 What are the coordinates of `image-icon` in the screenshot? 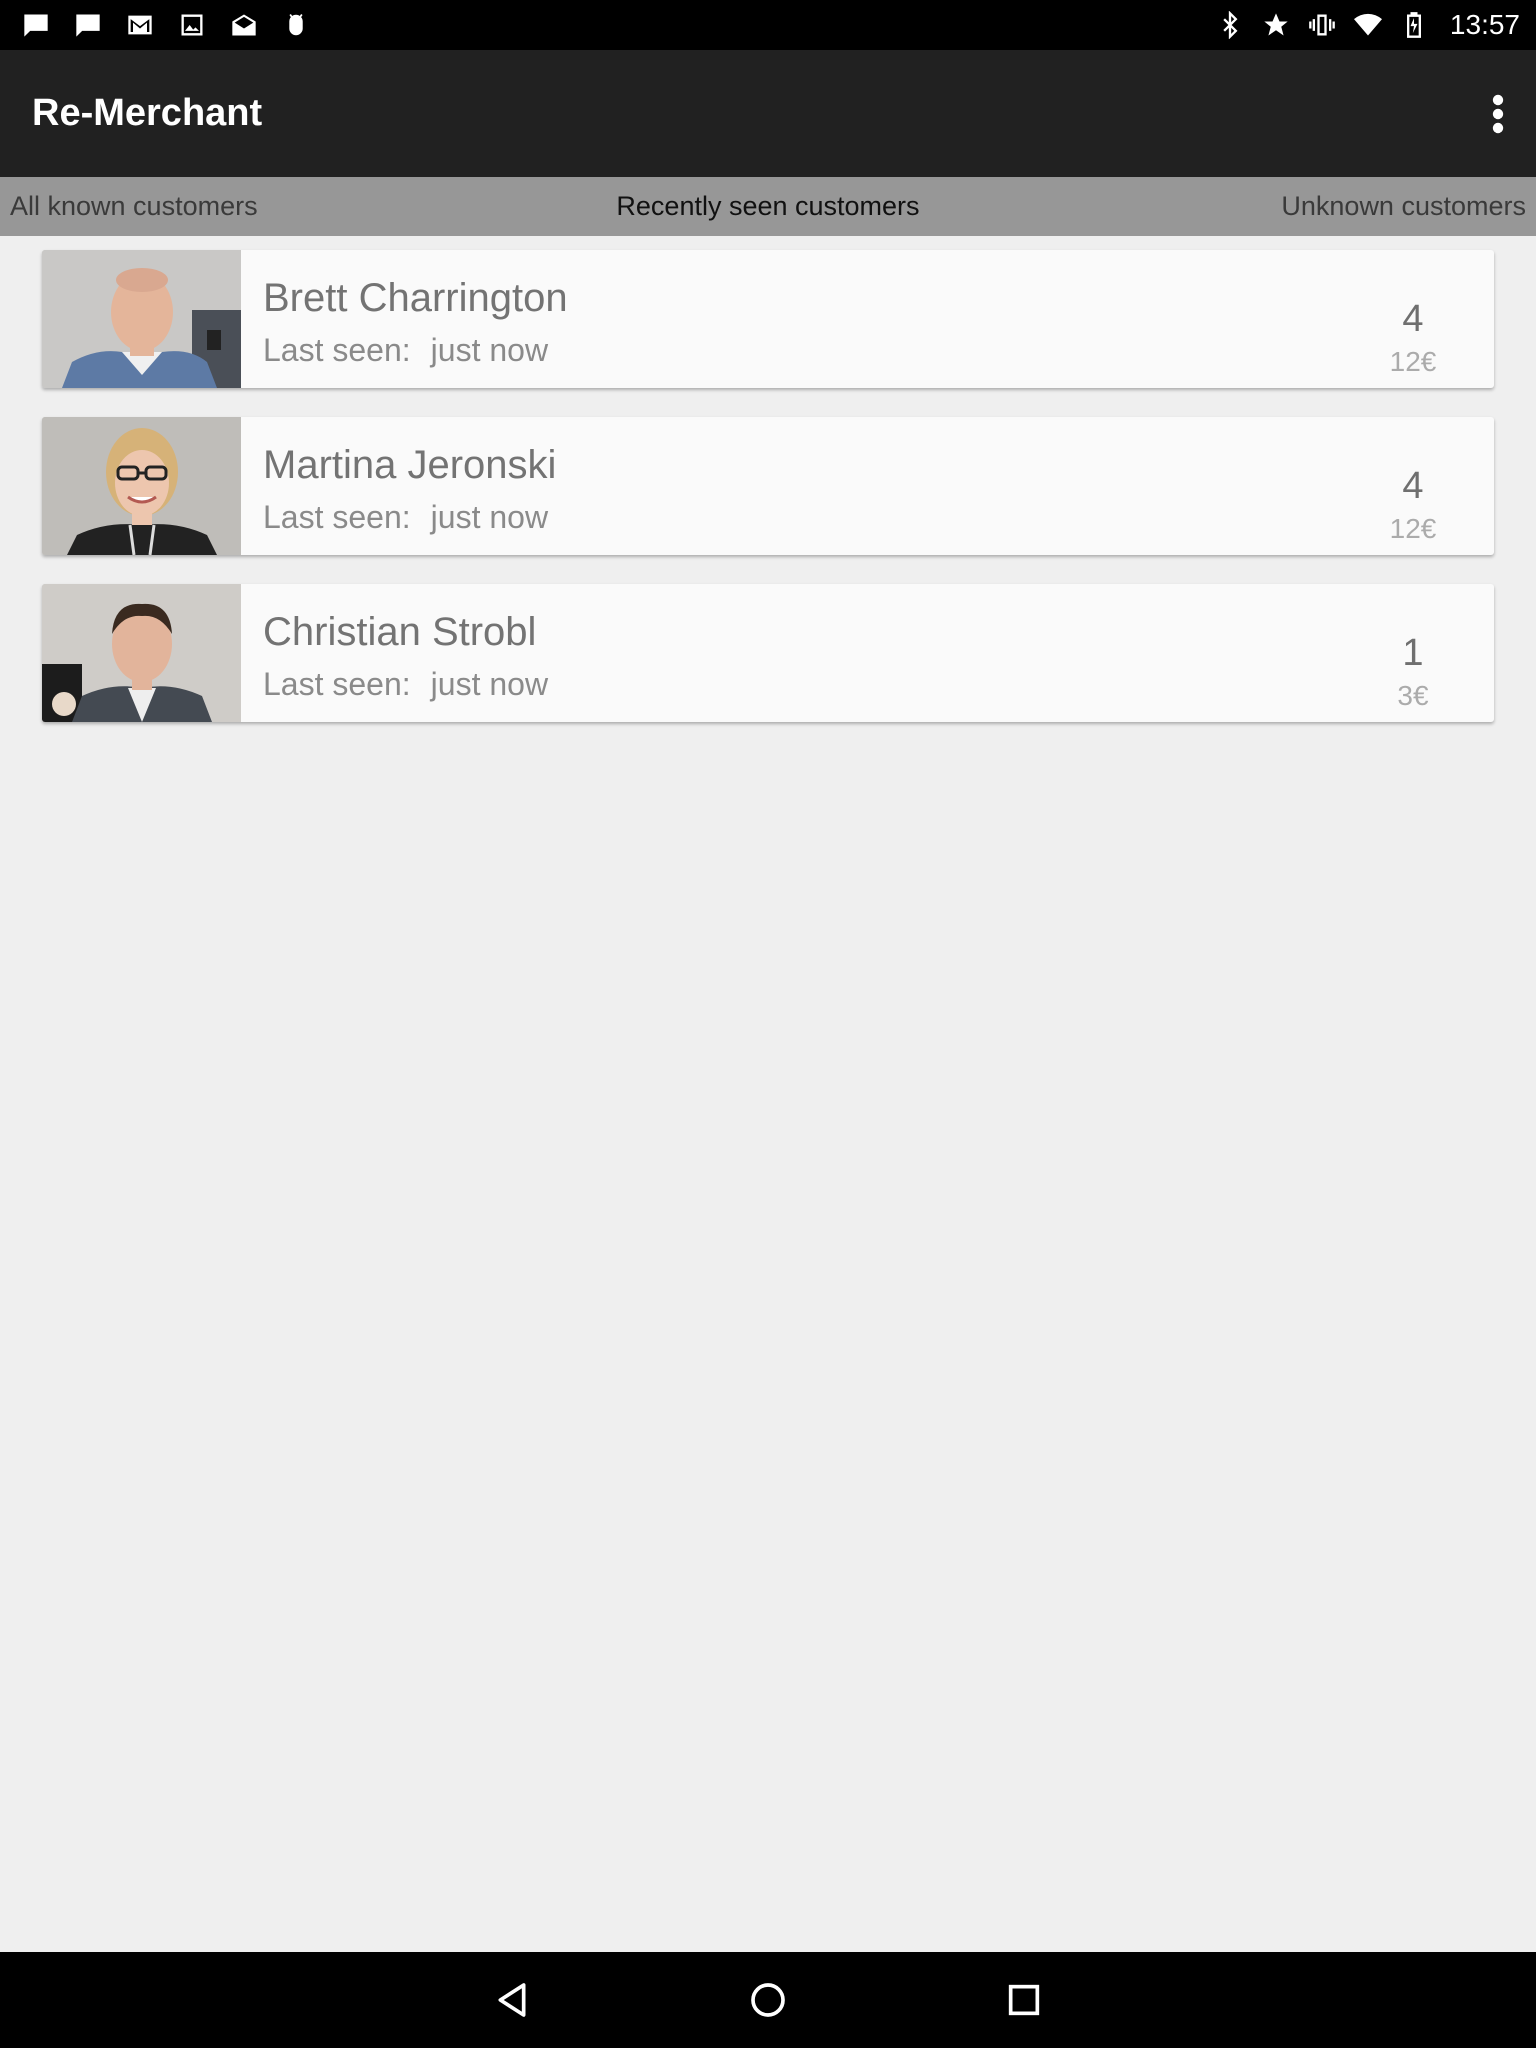 It's located at (192, 25).